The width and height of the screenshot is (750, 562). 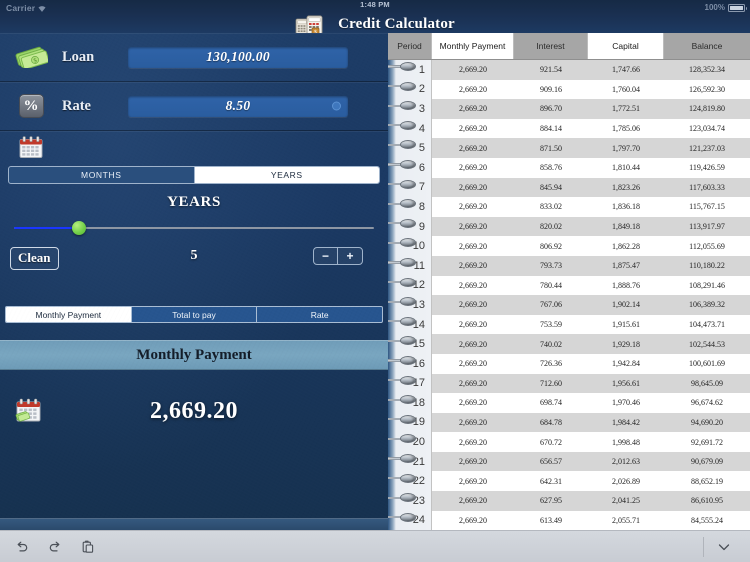 I want to click on clear-circle-icon, so click(x=336, y=106).